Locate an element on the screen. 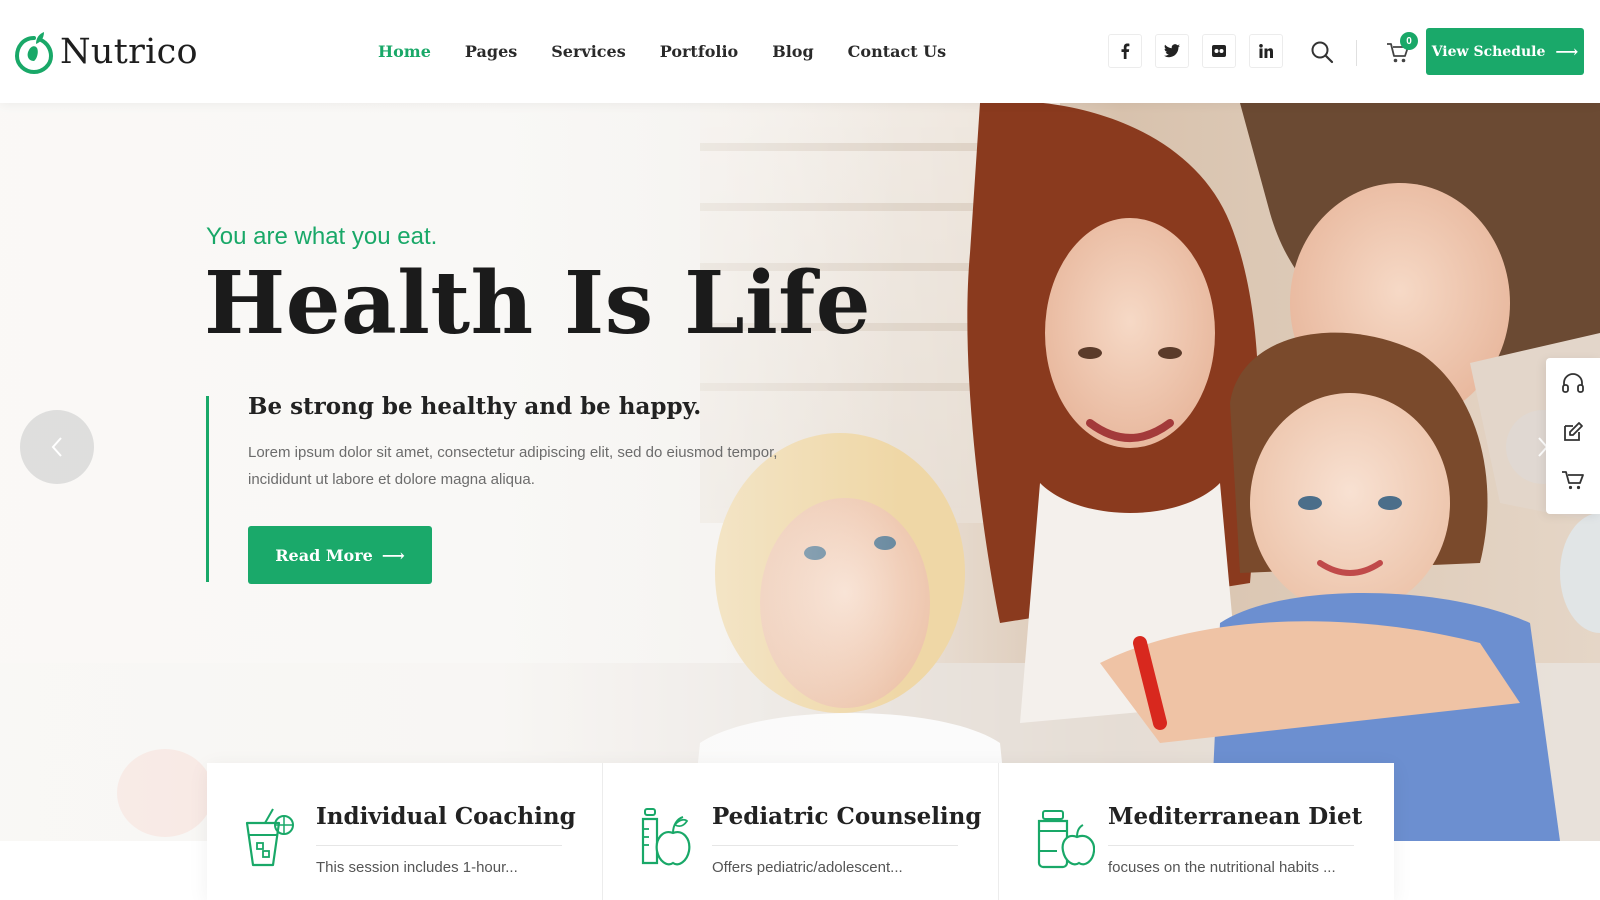 This screenshot has width=1600, height=900. juice-glass-icon is located at coordinates (269, 838).